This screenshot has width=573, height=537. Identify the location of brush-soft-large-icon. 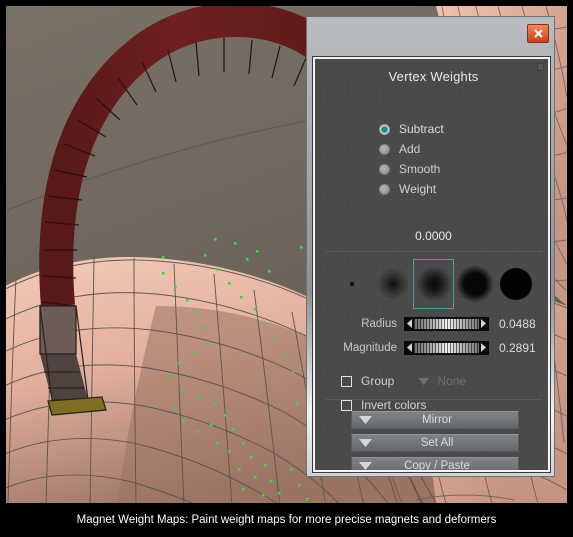
(474, 284).